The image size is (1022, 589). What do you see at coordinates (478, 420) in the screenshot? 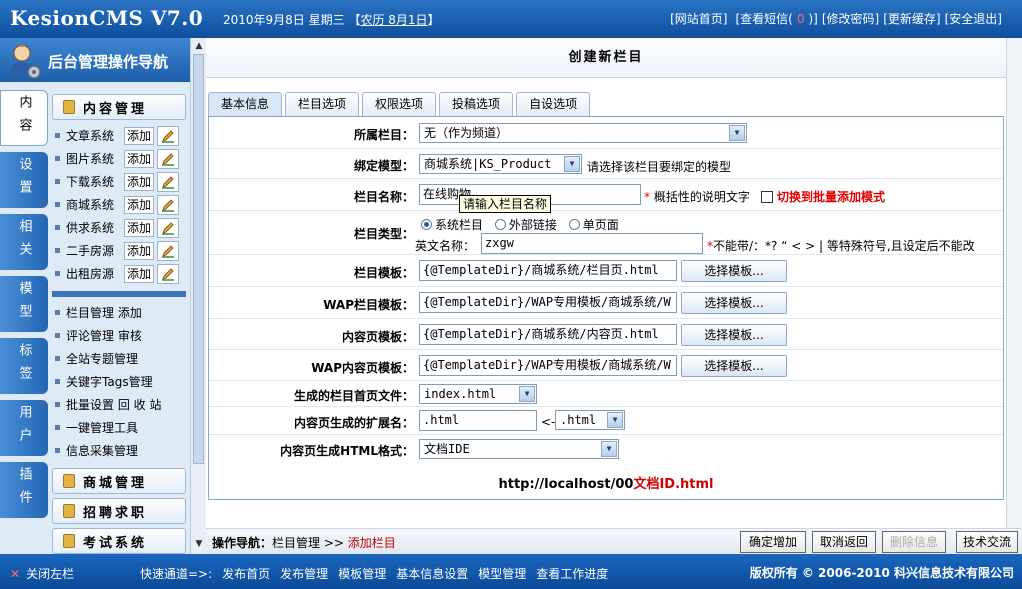
I see `extension-input: .html` at bounding box center [478, 420].